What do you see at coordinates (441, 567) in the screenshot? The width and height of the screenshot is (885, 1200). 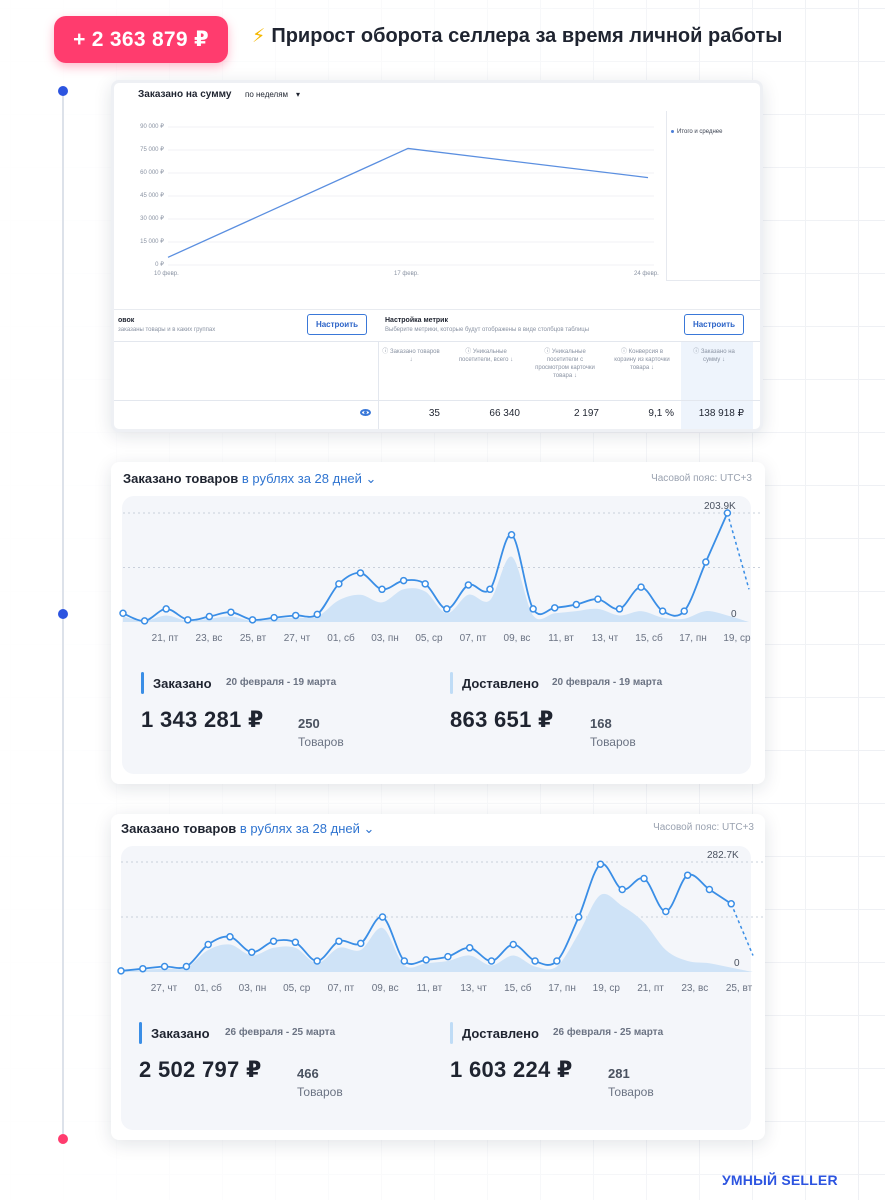 I see `orders-area-chart` at bounding box center [441, 567].